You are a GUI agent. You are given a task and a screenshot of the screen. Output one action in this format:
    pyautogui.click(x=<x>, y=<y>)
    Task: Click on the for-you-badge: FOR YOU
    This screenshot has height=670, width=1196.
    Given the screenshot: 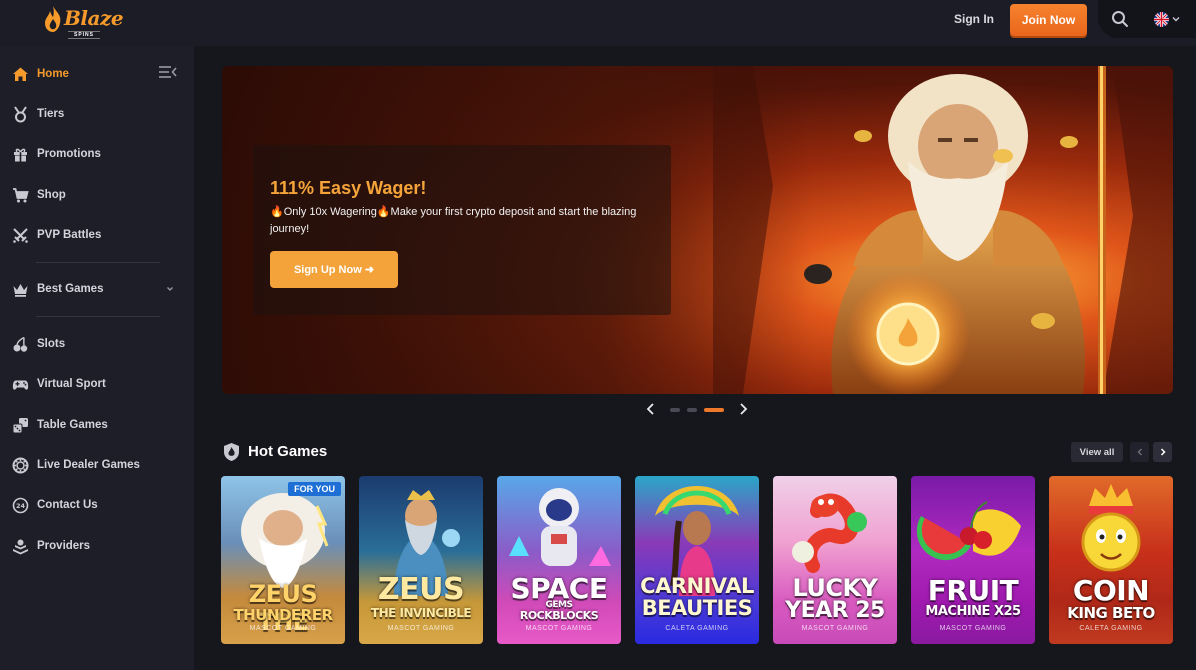 What is the action you would take?
    pyautogui.click(x=314, y=489)
    